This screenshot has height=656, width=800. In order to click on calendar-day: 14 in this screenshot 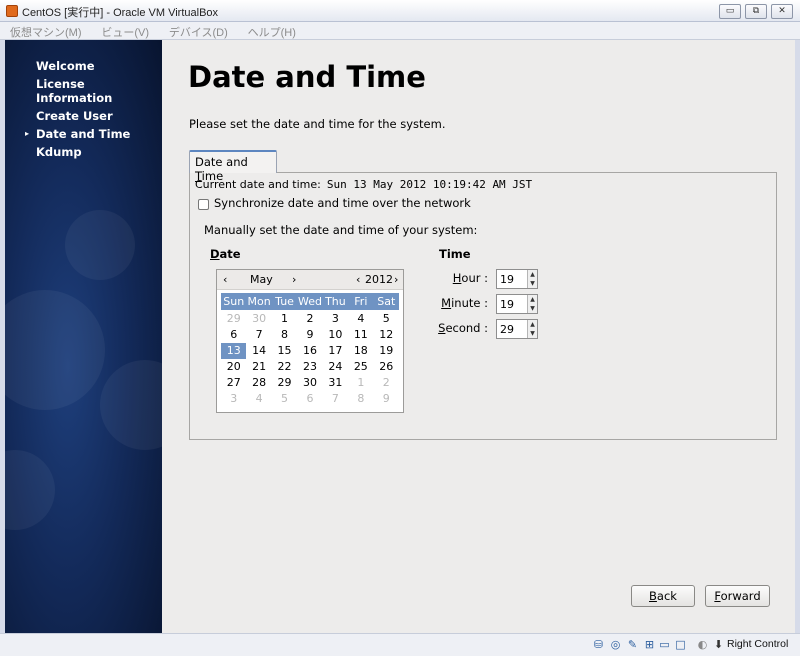, I will do `click(258, 351)`.